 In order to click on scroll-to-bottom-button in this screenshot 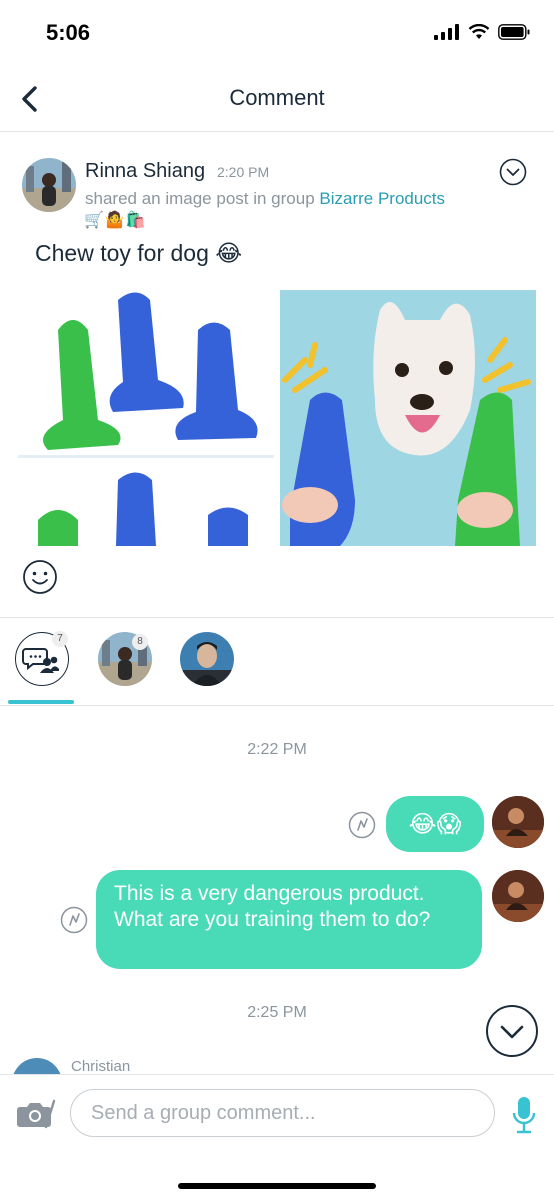, I will do `click(512, 1031)`.